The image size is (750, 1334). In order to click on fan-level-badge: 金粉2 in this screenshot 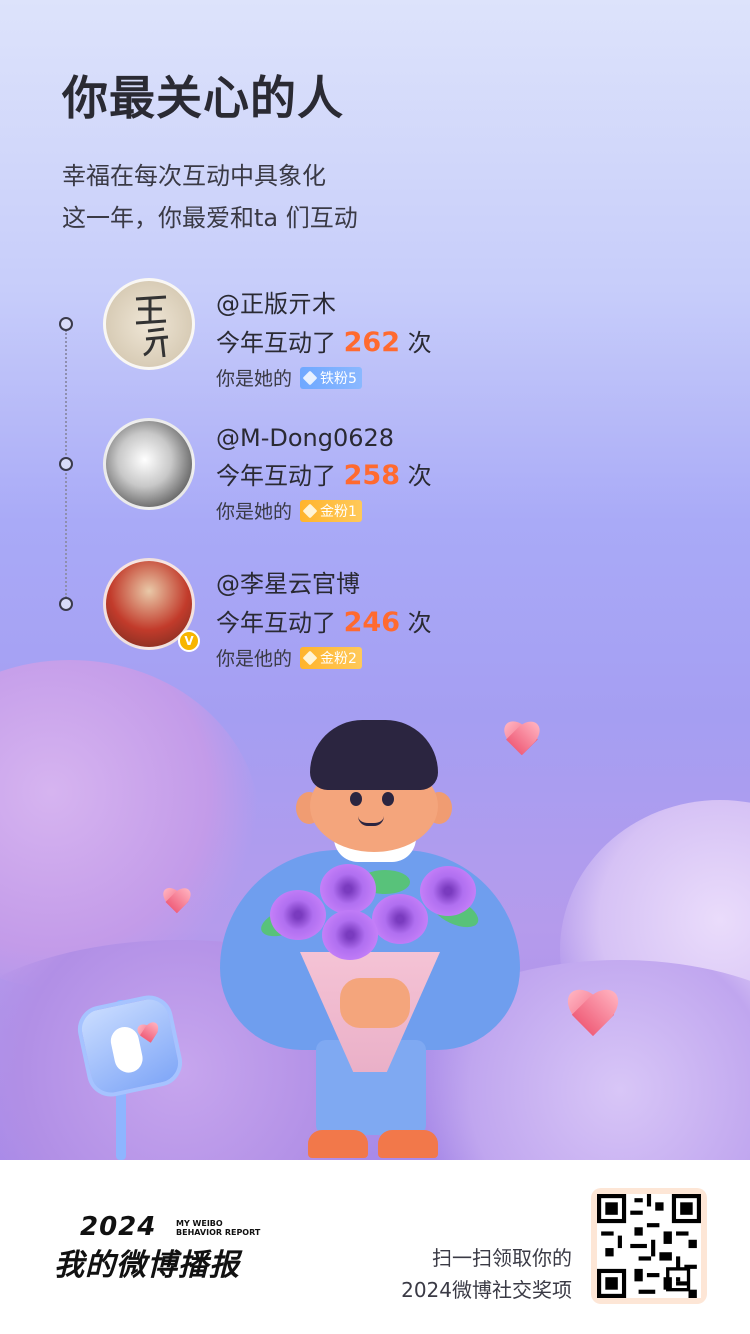, I will do `click(331, 657)`.